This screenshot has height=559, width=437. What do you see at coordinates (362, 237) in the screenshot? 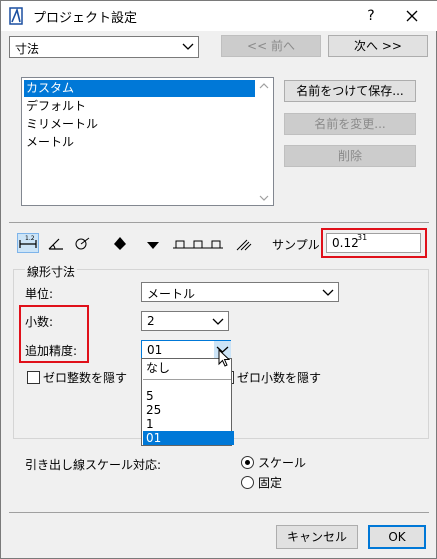
I see `sample-superscript: 31` at bounding box center [362, 237].